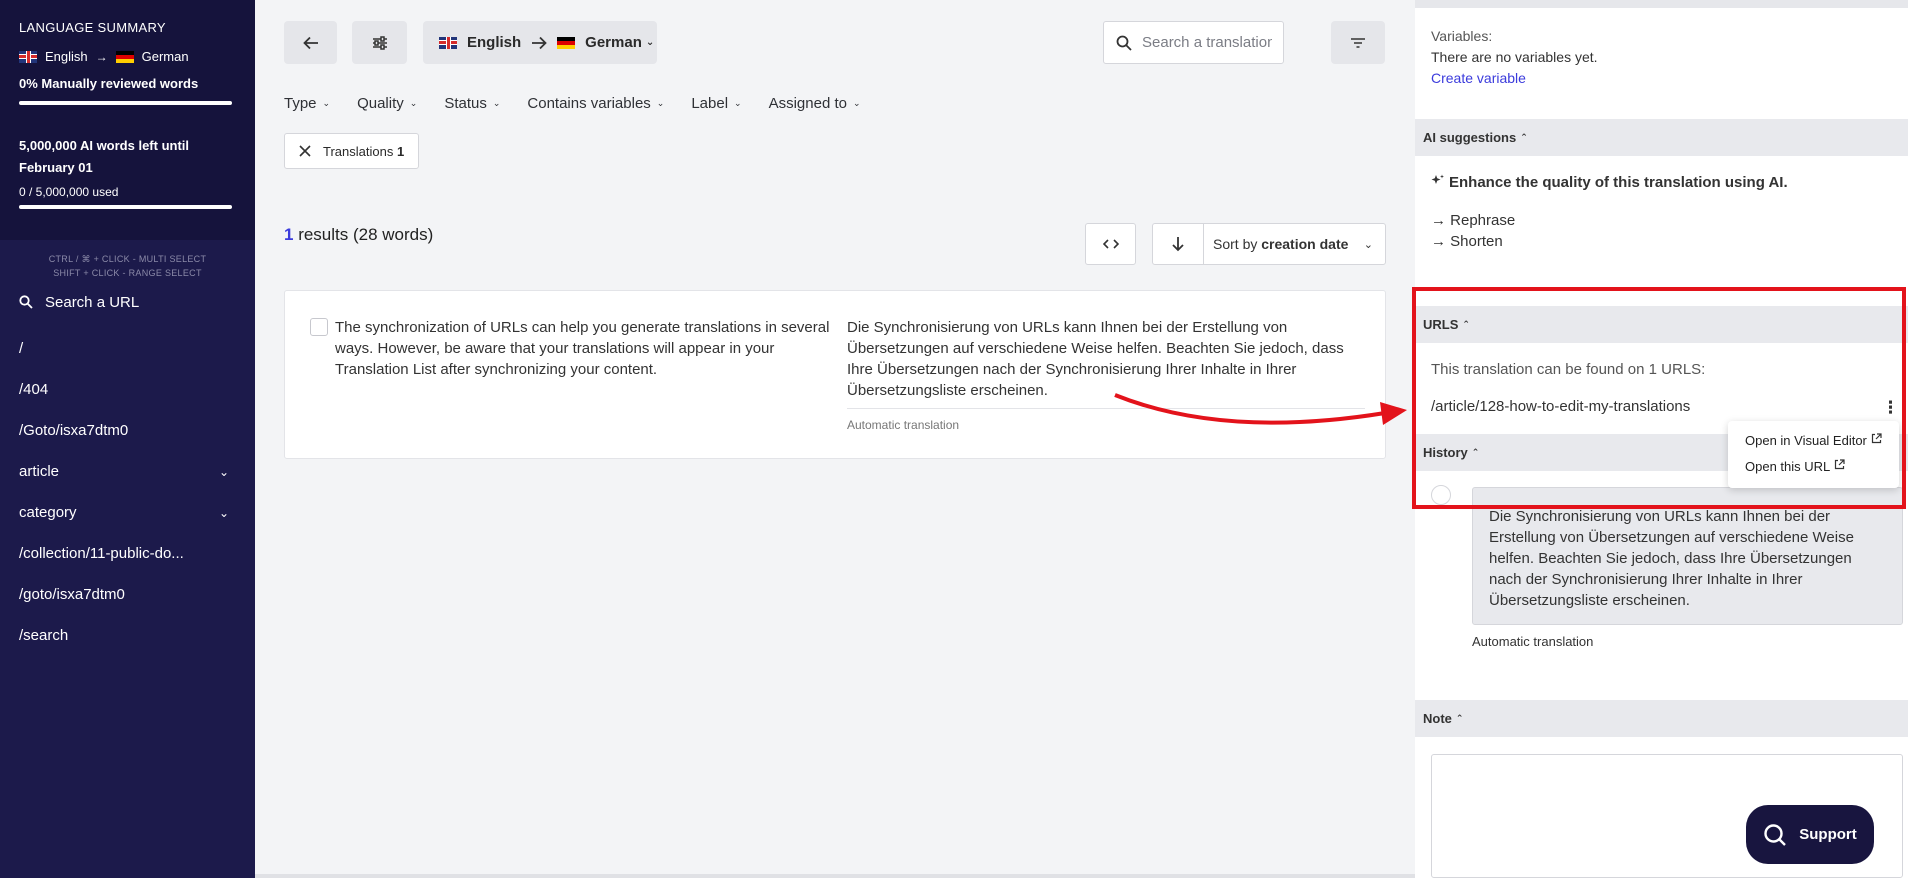 Image resolution: width=1908 pixels, height=878 pixels. I want to click on create-variable-link: Create variable, so click(1514, 78).